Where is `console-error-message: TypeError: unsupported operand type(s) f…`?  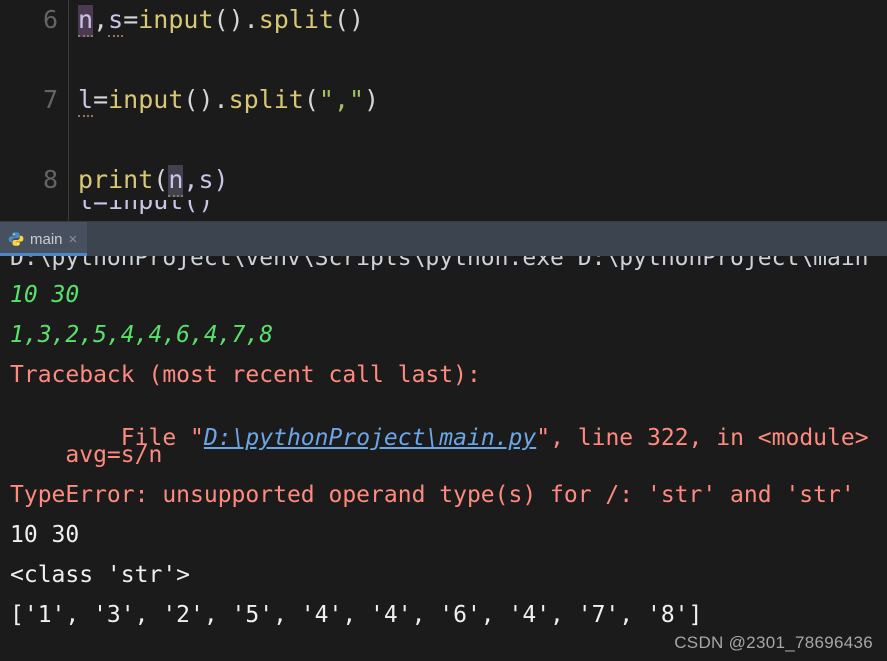 console-error-message: TypeError: unsupported operand type(s) f… is located at coordinates (432, 495).